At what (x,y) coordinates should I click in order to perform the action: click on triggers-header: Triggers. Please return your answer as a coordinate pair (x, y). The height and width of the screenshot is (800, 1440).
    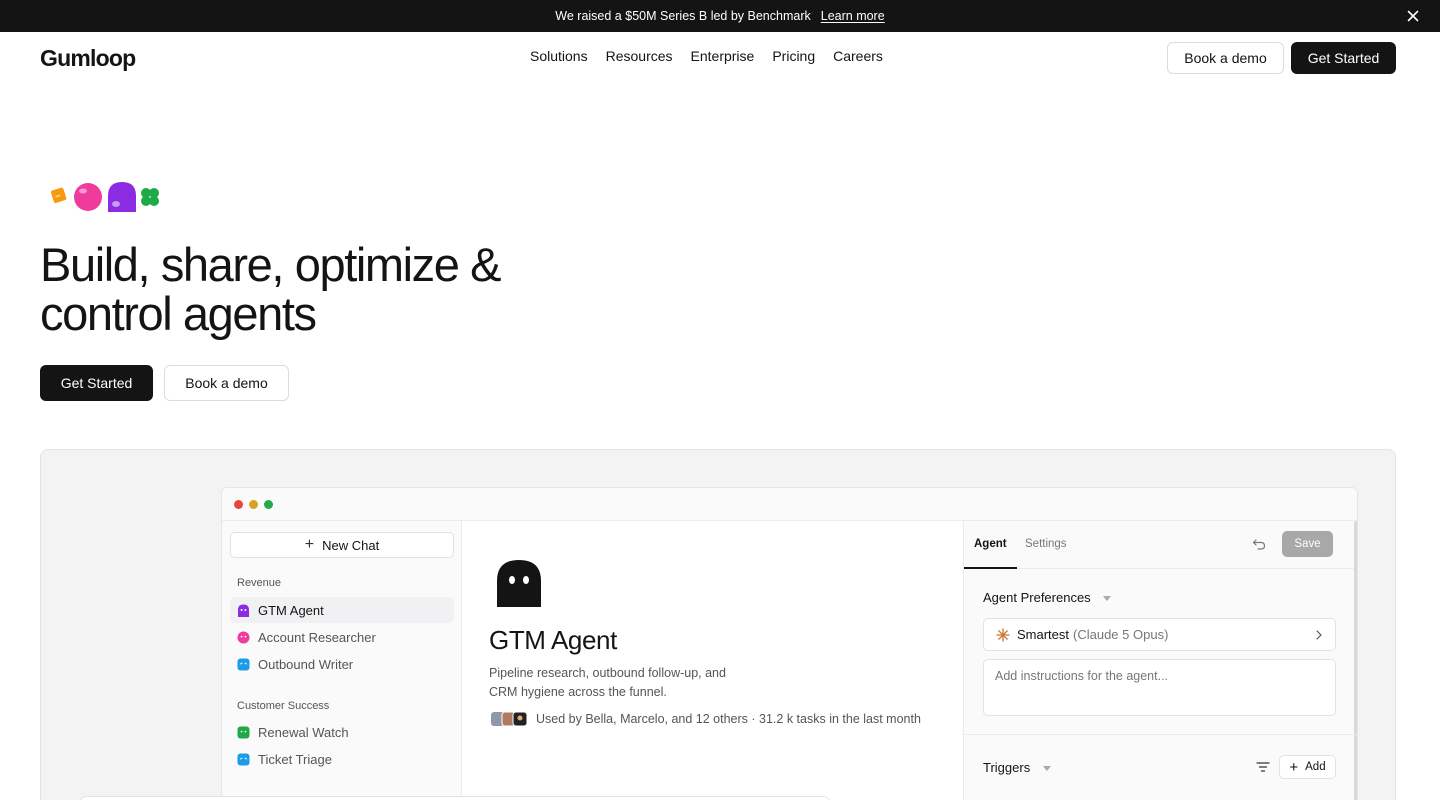
    Looking at the image, I should click on (1017, 767).